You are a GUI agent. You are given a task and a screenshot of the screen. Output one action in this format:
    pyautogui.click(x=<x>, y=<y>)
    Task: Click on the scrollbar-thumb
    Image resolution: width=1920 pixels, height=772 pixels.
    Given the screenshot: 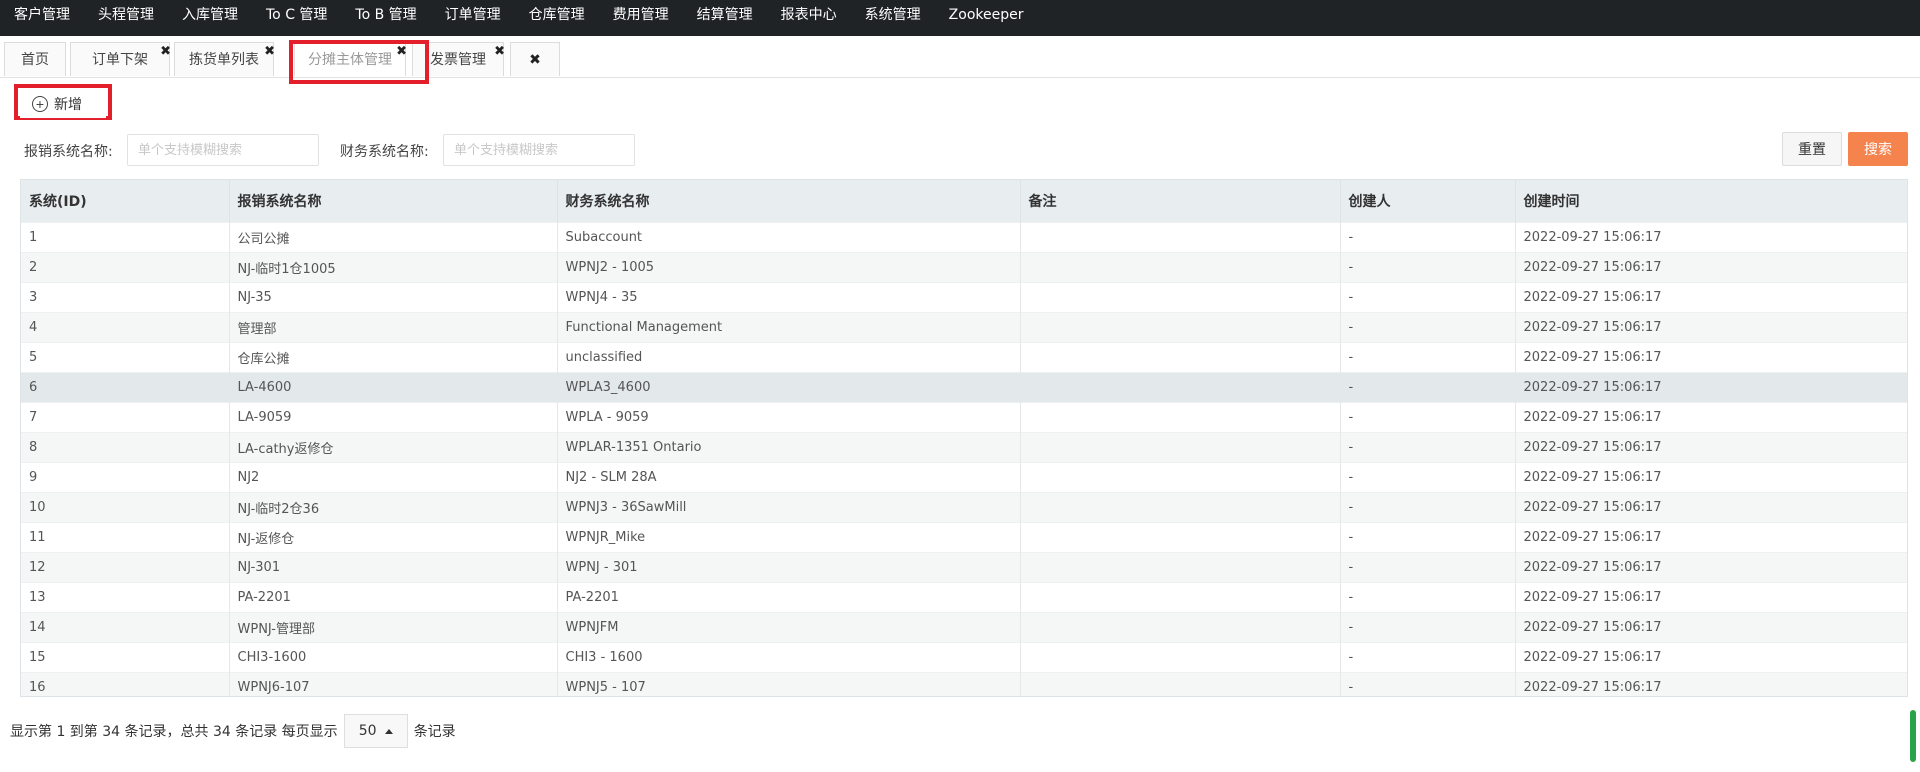 What is the action you would take?
    pyautogui.click(x=1913, y=736)
    